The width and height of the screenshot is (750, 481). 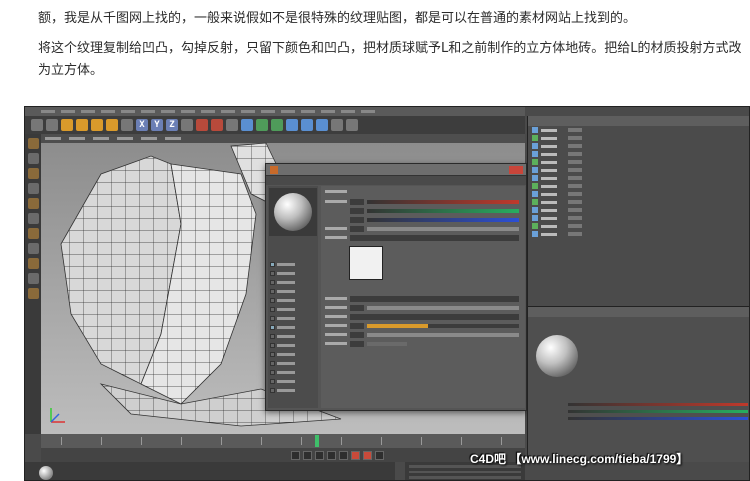 I want to click on play-icon, so click(x=319, y=455).